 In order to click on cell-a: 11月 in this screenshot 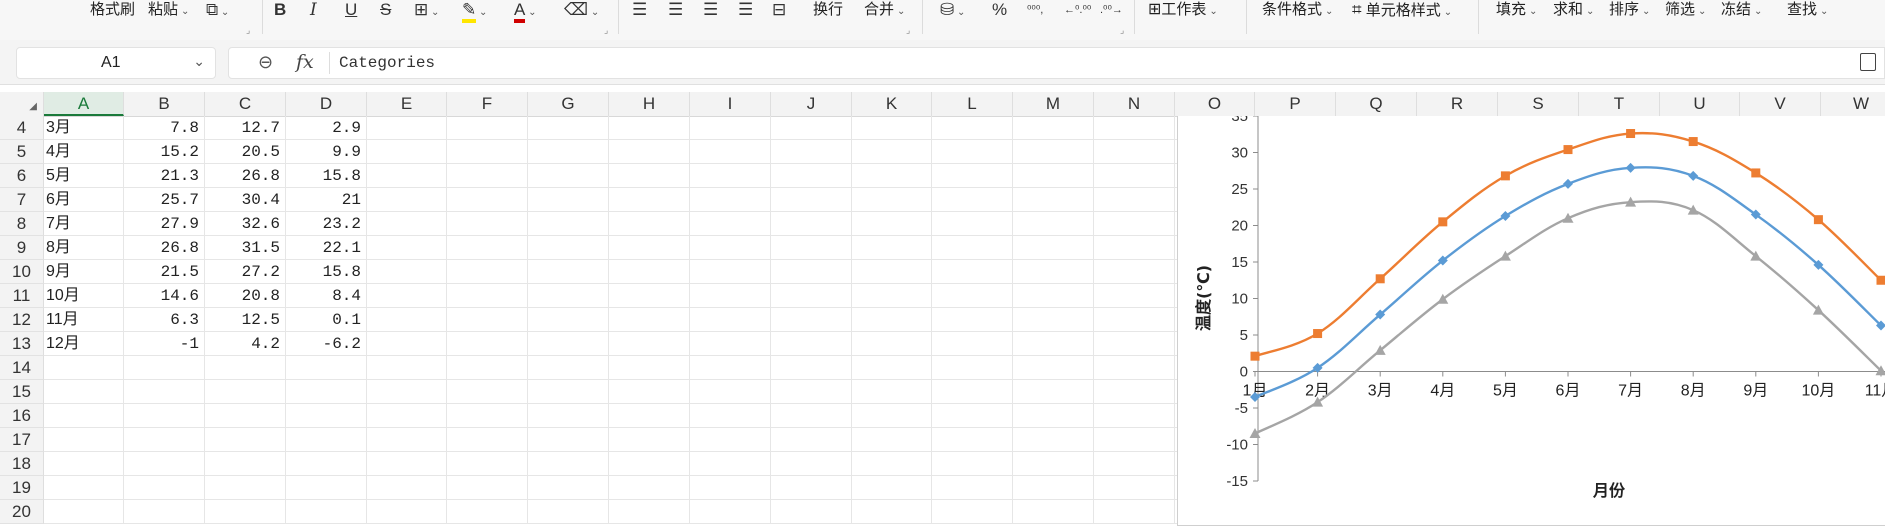, I will do `click(85, 320)`.